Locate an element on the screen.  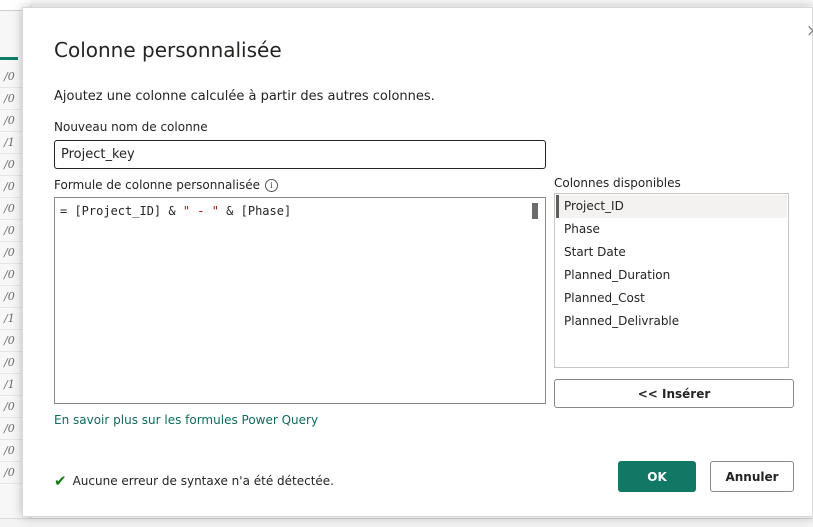
ok-button: OK is located at coordinates (657, 476).